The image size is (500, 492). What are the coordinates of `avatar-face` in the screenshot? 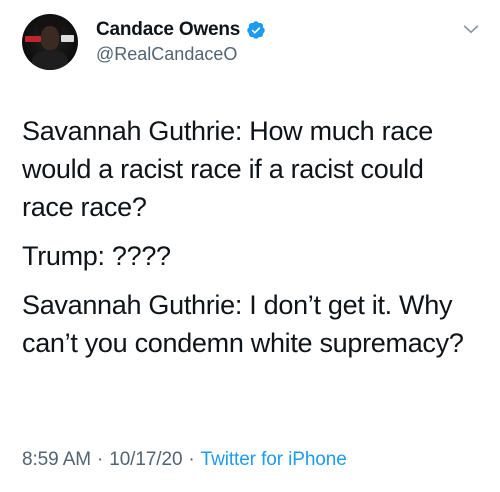 It's located at (50, 38).